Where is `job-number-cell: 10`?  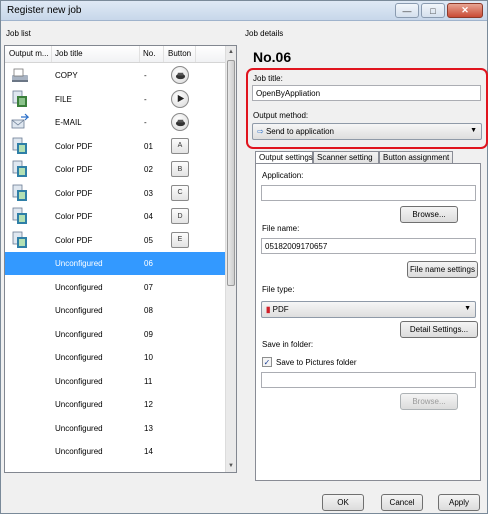 job-number-cell: 10 is located at coordinates (148, 357).